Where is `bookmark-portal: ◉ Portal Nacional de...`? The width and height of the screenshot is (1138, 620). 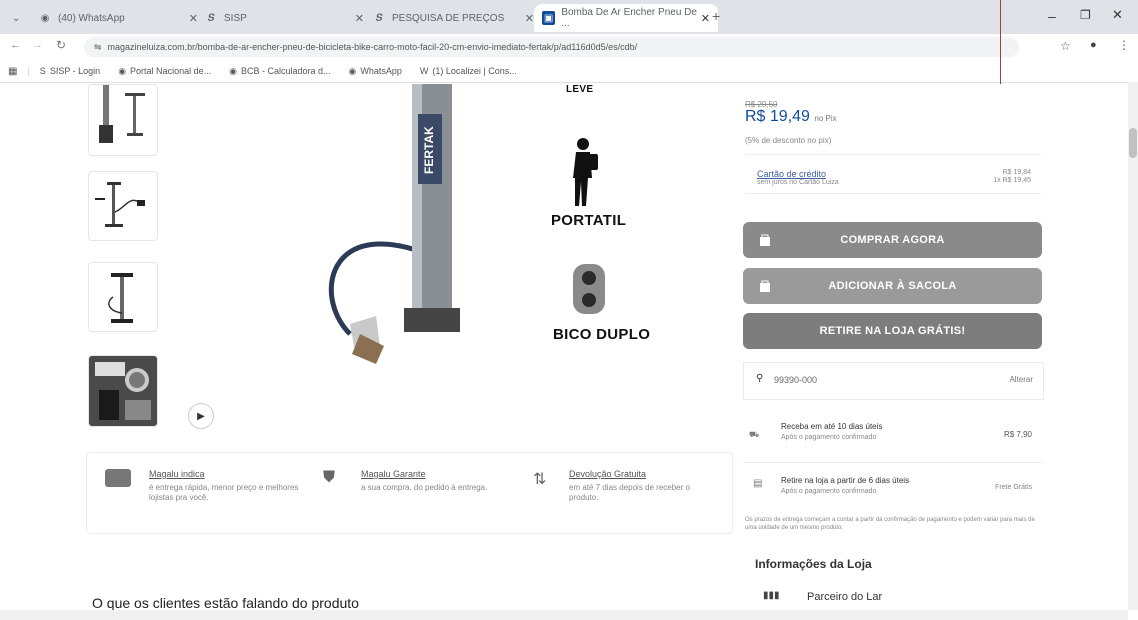
bookmark-portal: ◉ Portal Nacional de... is located at coordinates (164, 71).